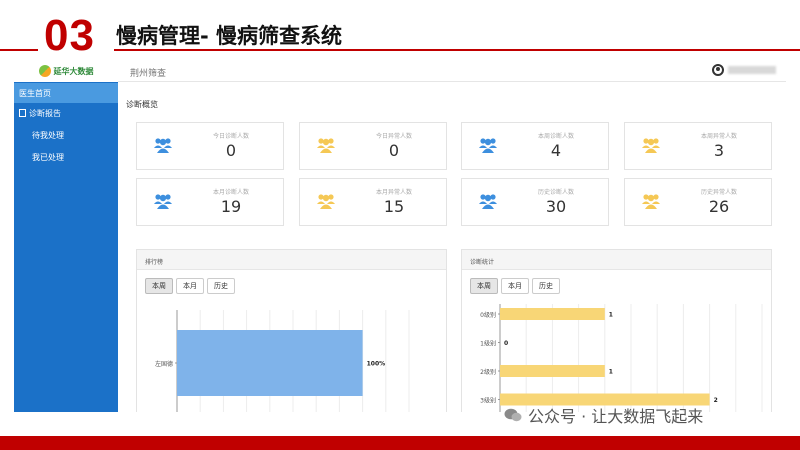 This screenshot has width=800, height=450. Describe the element at coordinates (69, 35) in the screenshot. I see `slide-number: 03` at that location.